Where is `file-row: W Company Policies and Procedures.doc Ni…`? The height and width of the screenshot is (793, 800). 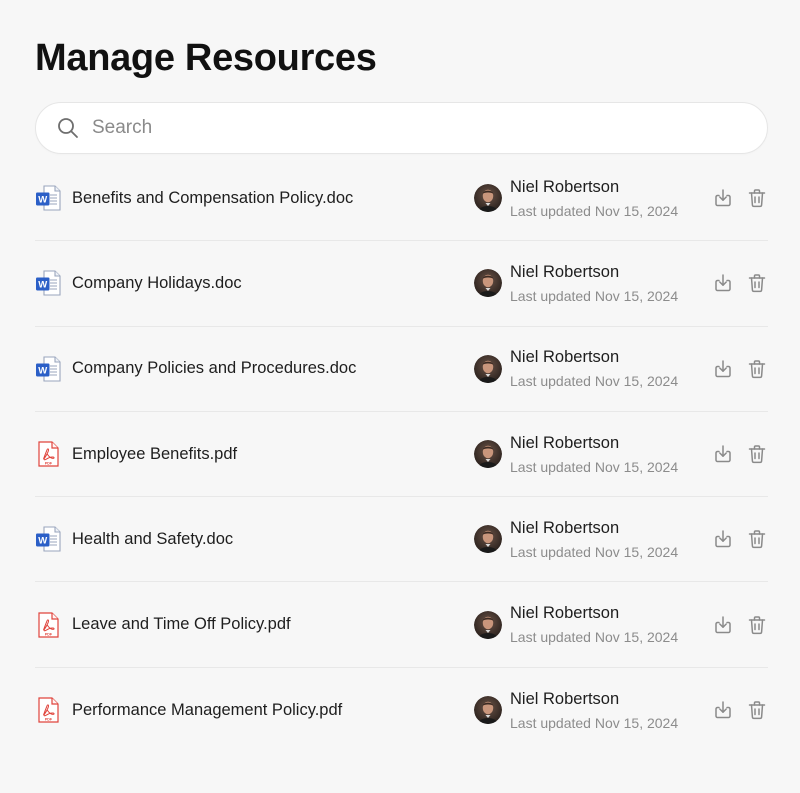
file-row: W Company Policies and Procedures.doc Ni… is located at coordinates (401, 369).